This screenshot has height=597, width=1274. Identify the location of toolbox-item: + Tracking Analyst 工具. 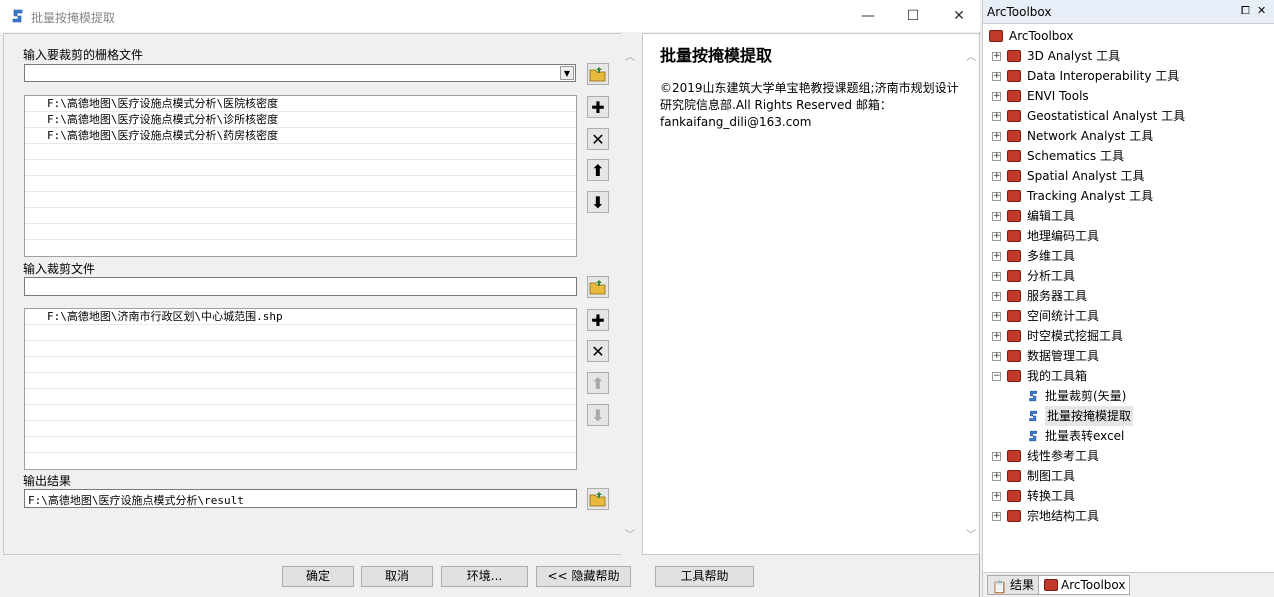
(1128, 196).